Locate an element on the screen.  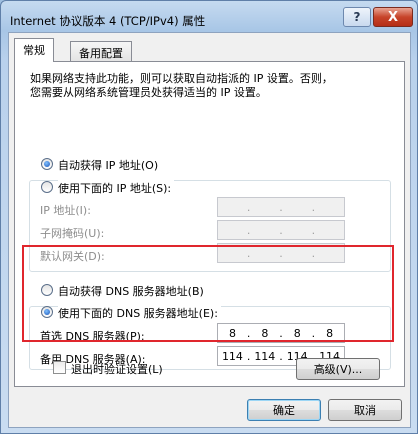
intro-text-line2: 您需要从网络系统管理员处获得适当的 IP 设置。 is located at coordinates (148, 92).